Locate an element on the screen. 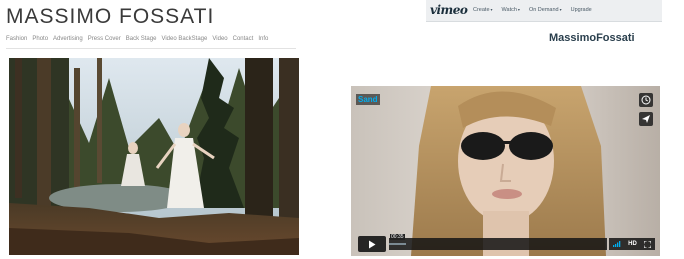 Image resolution: width=684 pixels, height=259 pixels. play-button is located at coordinates (372, 244).